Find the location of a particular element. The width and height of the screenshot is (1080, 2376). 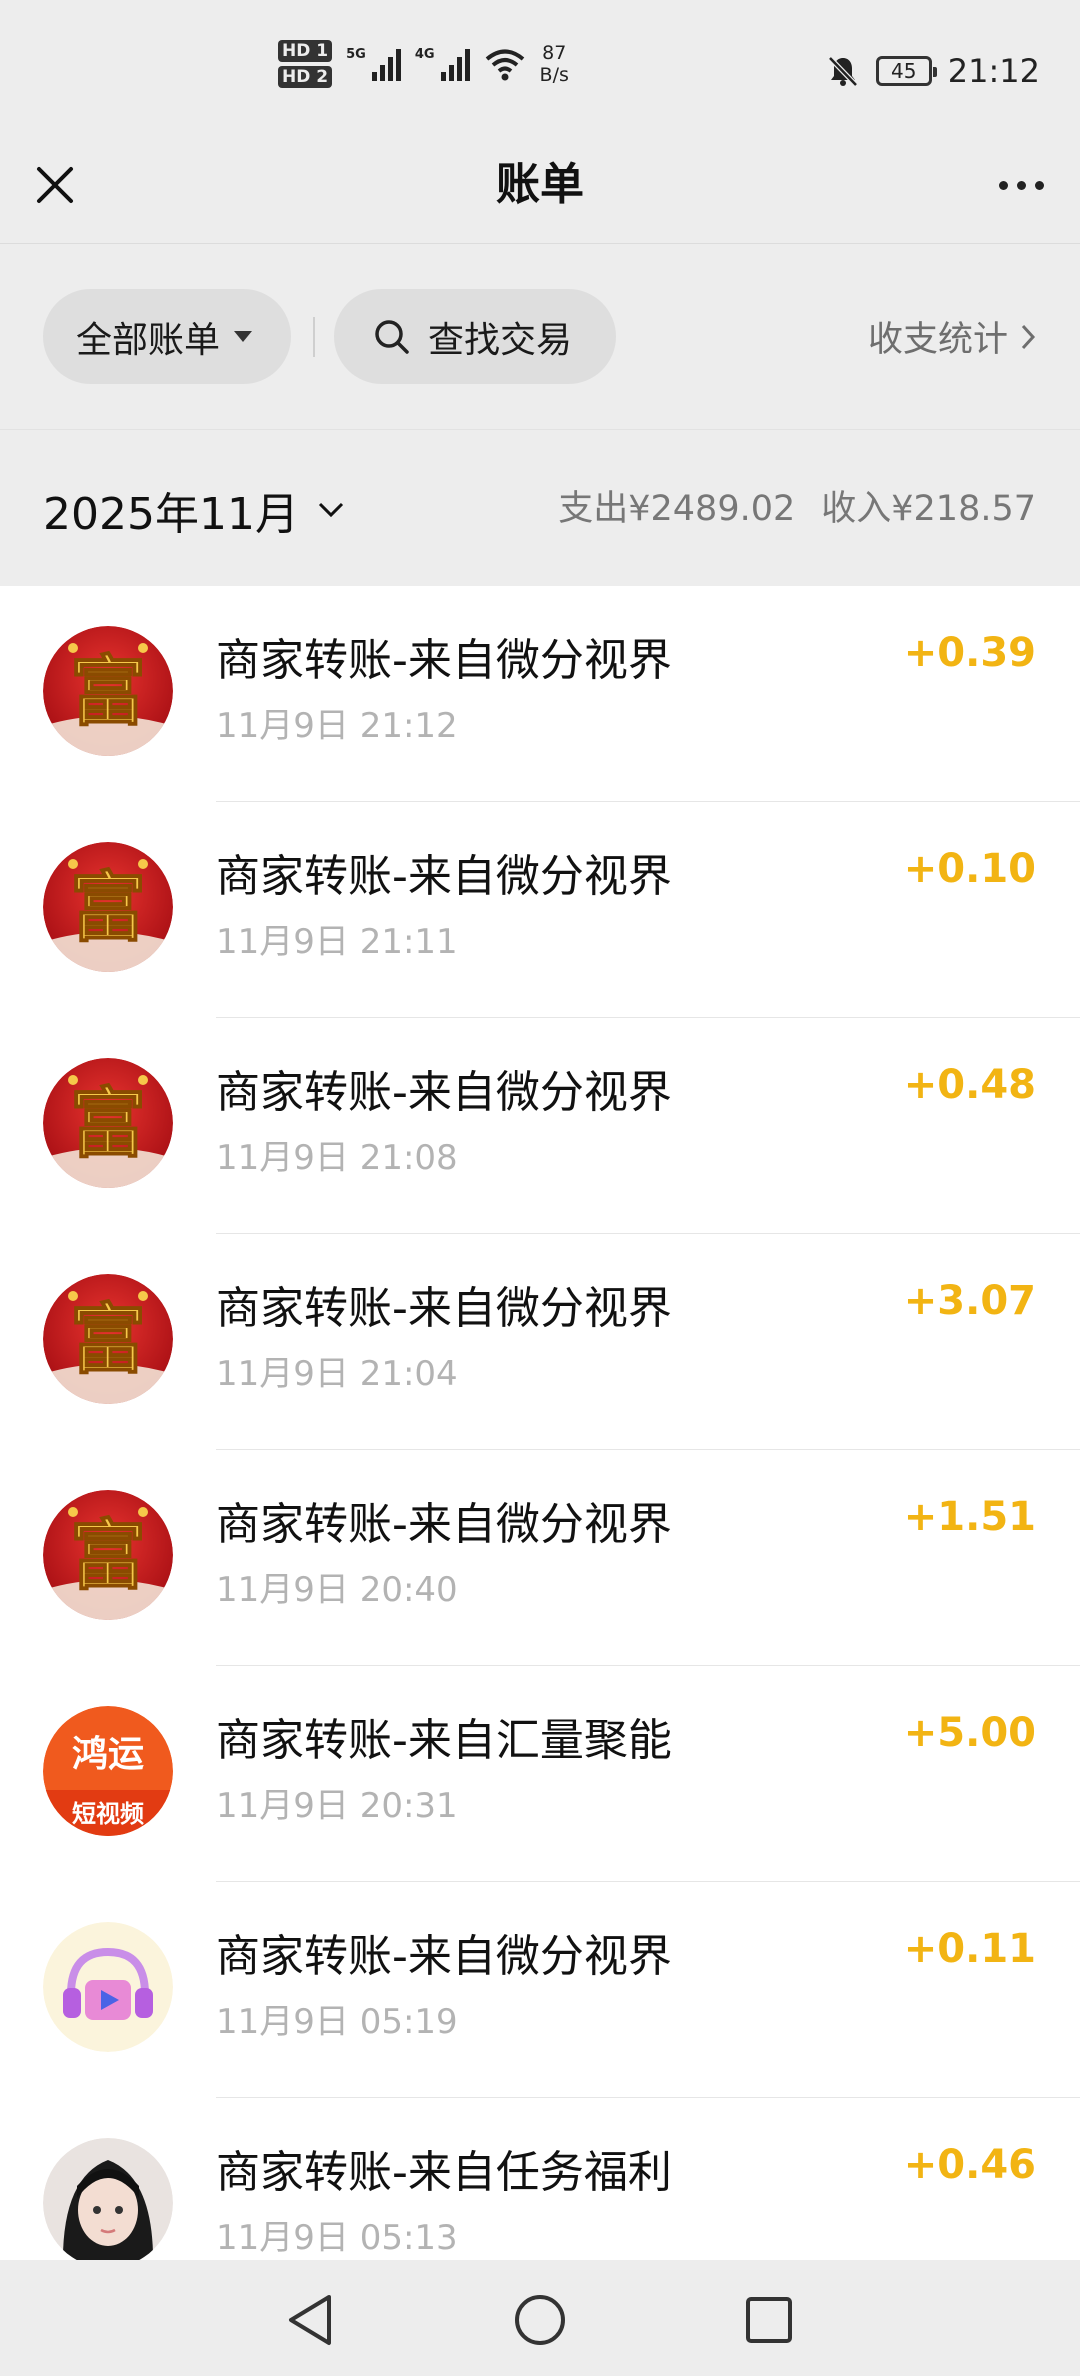

sim-indicators: HD 1 HD 2 is located at coordinates (305, 64).